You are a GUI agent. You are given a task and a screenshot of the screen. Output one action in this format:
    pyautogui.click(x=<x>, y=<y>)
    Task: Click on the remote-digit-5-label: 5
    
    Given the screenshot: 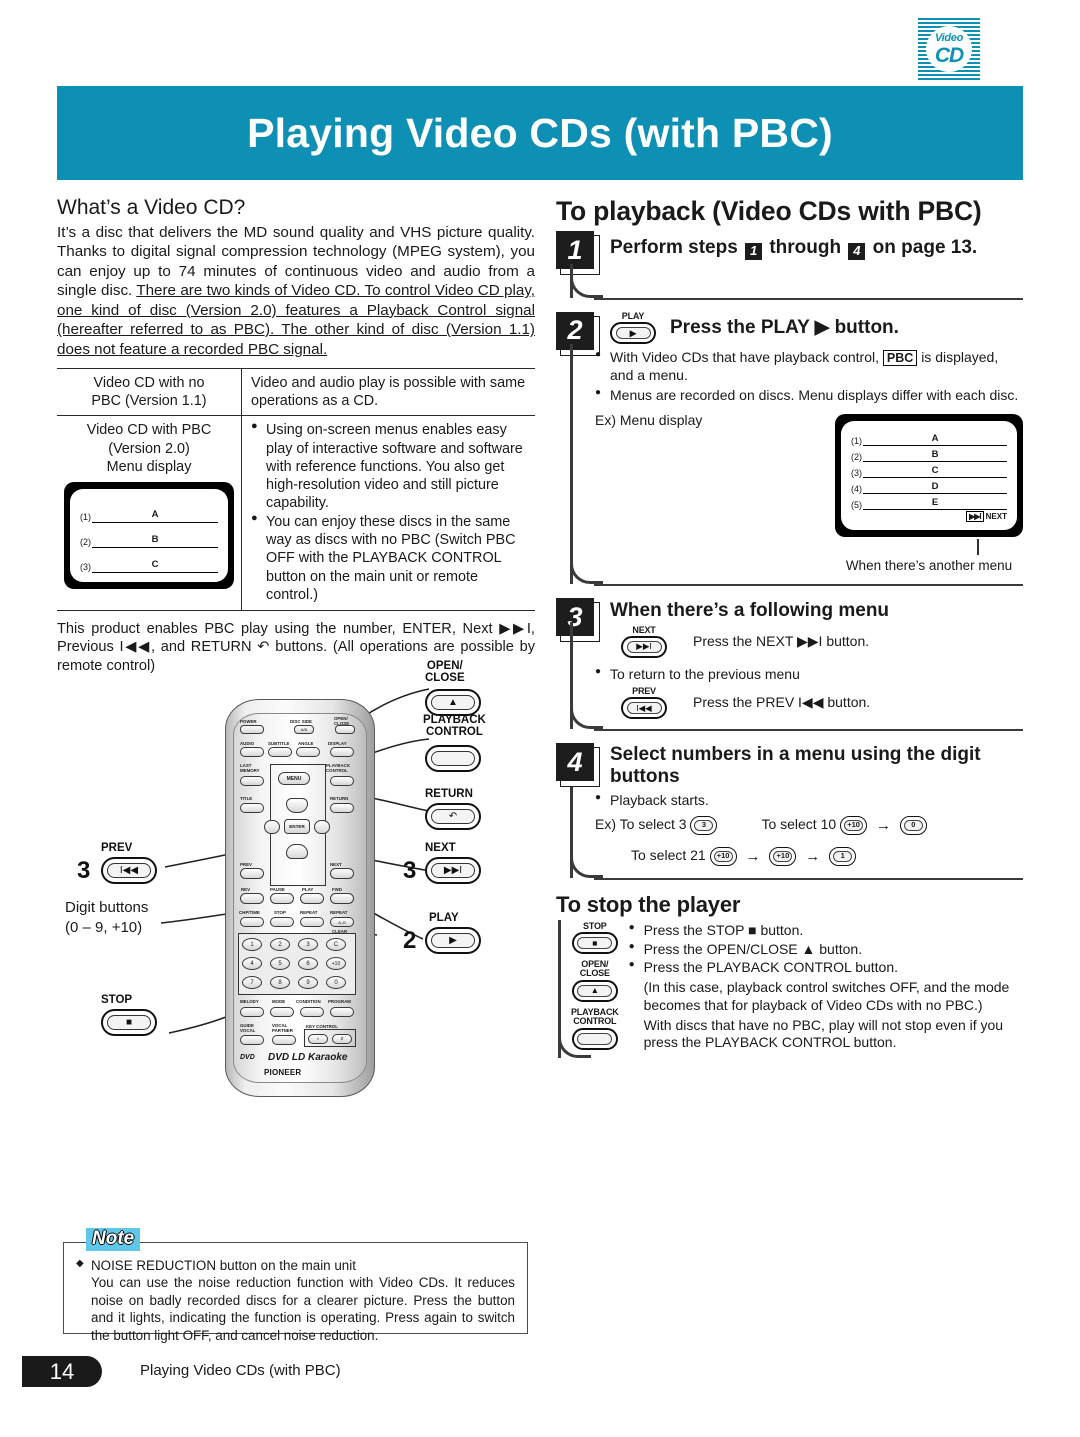 What is the action you would take?
    pyautogui.click(x=280, y=963)
    